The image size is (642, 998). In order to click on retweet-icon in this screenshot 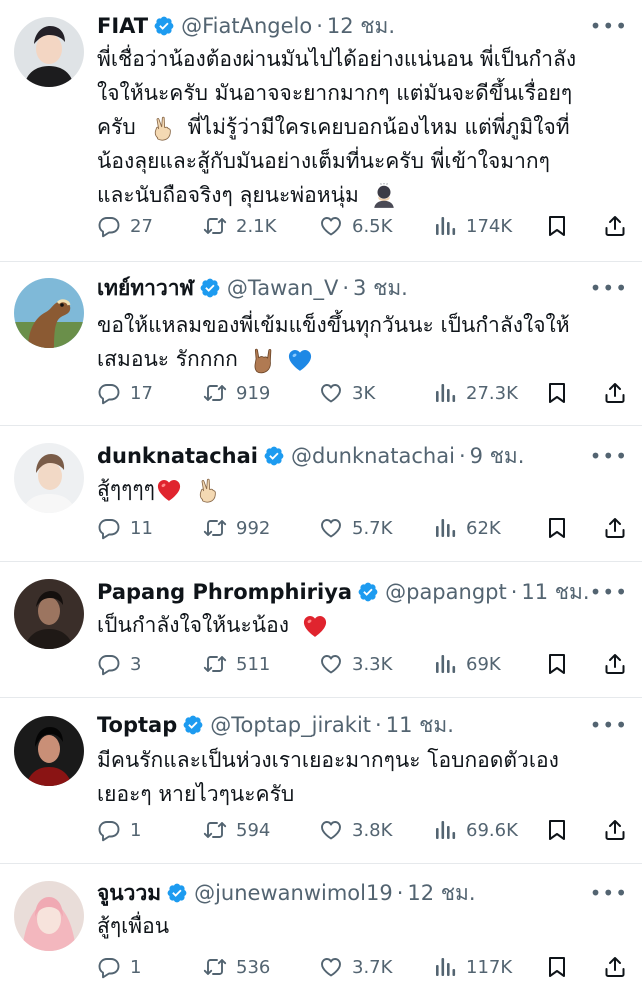, I will do `click(215, 393)`.